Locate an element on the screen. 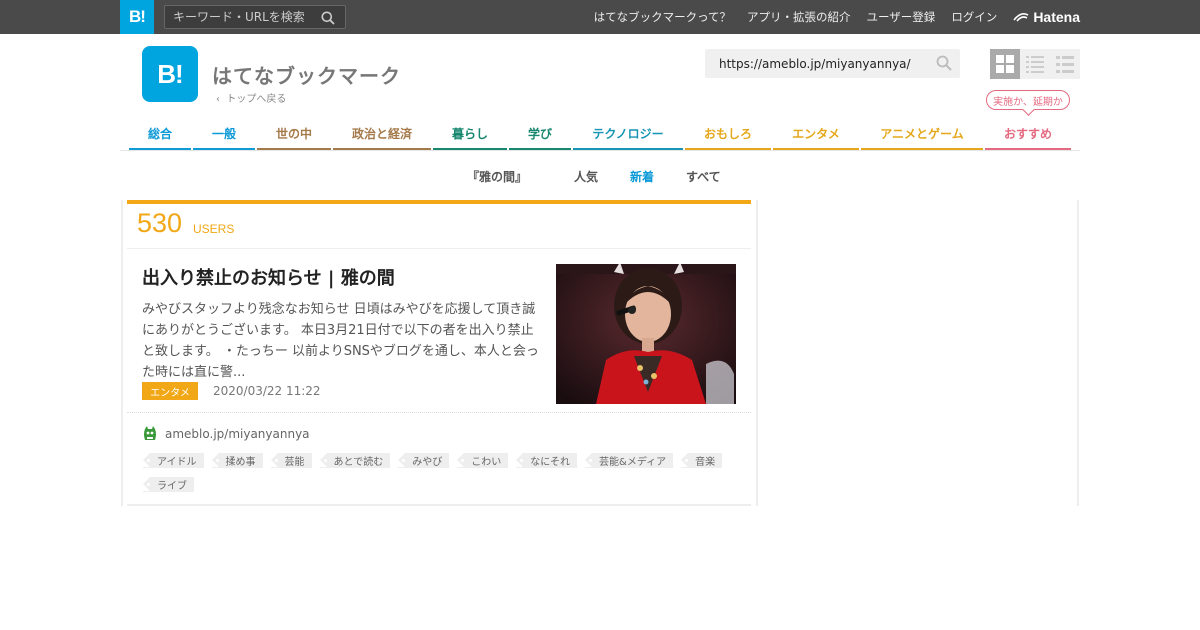 This screenshot has height=630, width=1200. site-subnav: 『雅の間』 人気 新着 すべて is located at coordinates (600, 177).